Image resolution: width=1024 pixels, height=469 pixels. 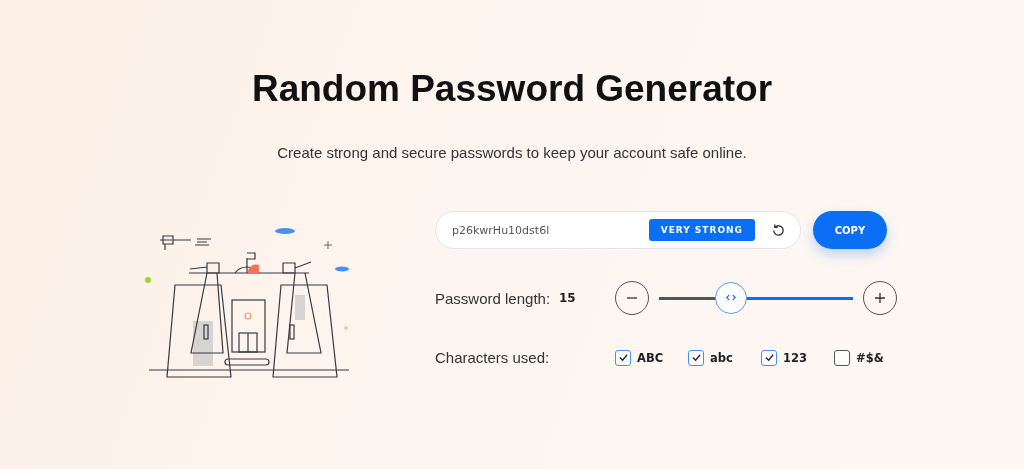 I want to click on subtitle: Create strong and secure passwords to keep your account safe online., so click(x=512, y=152).